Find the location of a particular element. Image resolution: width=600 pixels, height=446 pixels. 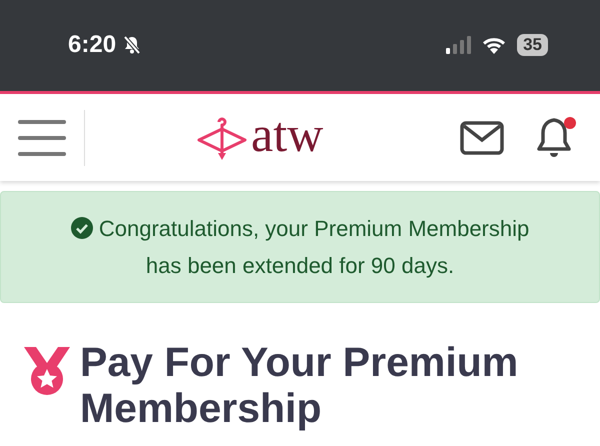

notification-bell-icon is located at coordinates (556, 138).